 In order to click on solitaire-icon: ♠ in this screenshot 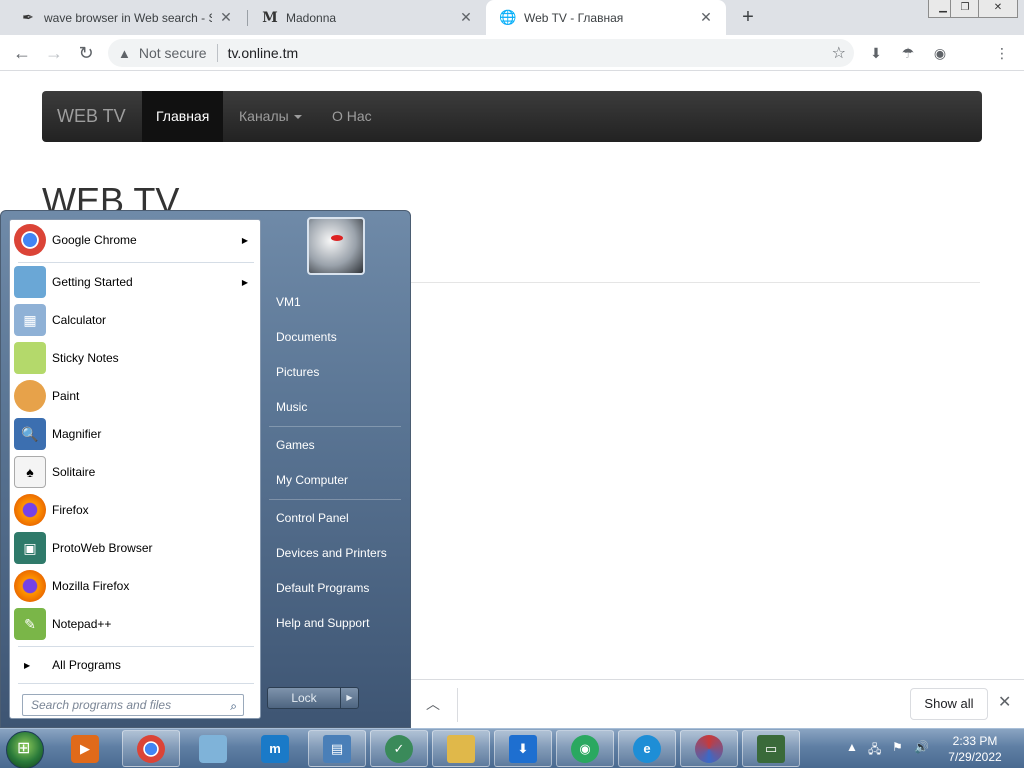, I will do `click(30, 472)`.